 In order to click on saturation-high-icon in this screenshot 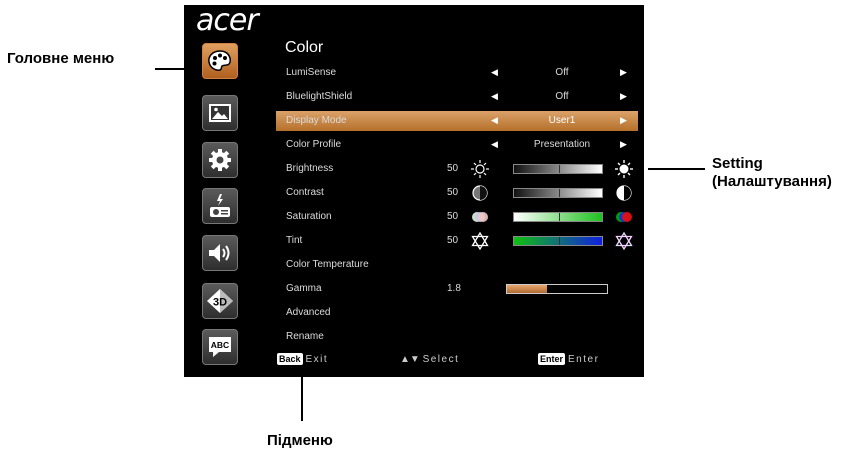, I will do `click(624, 217)`.